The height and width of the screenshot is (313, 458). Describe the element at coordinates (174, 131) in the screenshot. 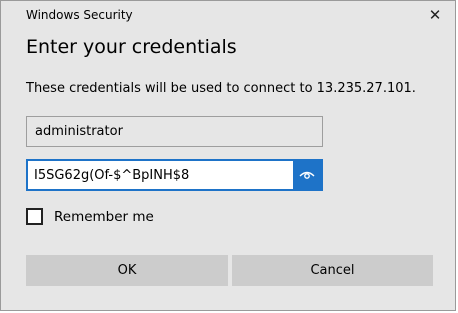

I see `username-field: administrator` at that location.